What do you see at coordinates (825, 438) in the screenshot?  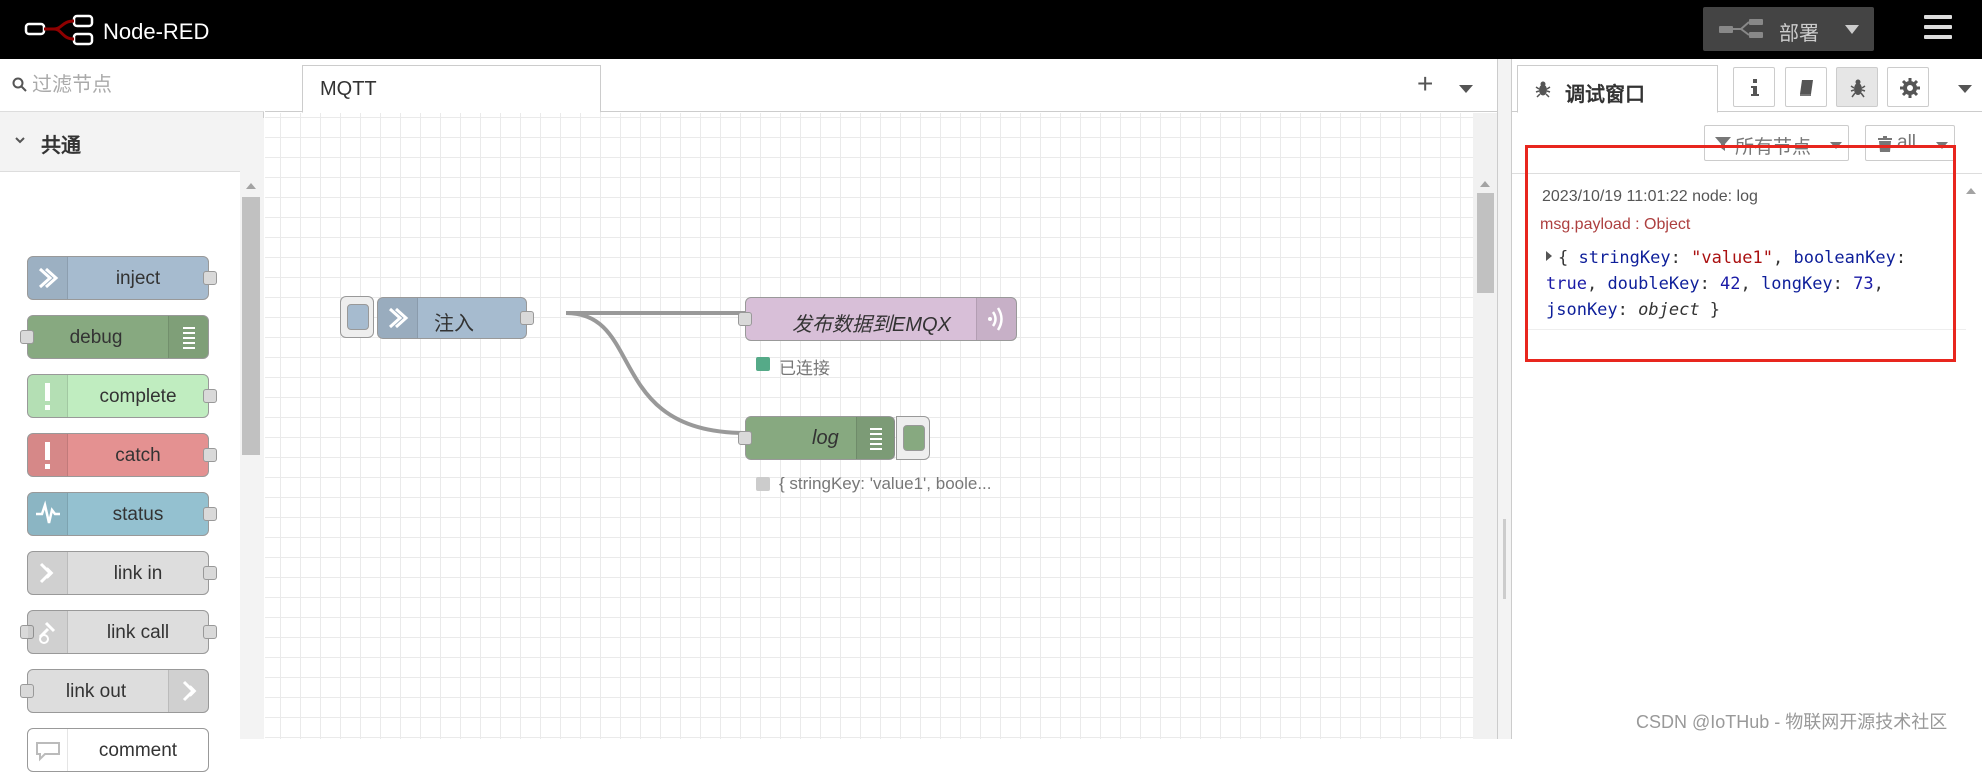 I see `flow-node-label: log` at bounding box center [825, 438].